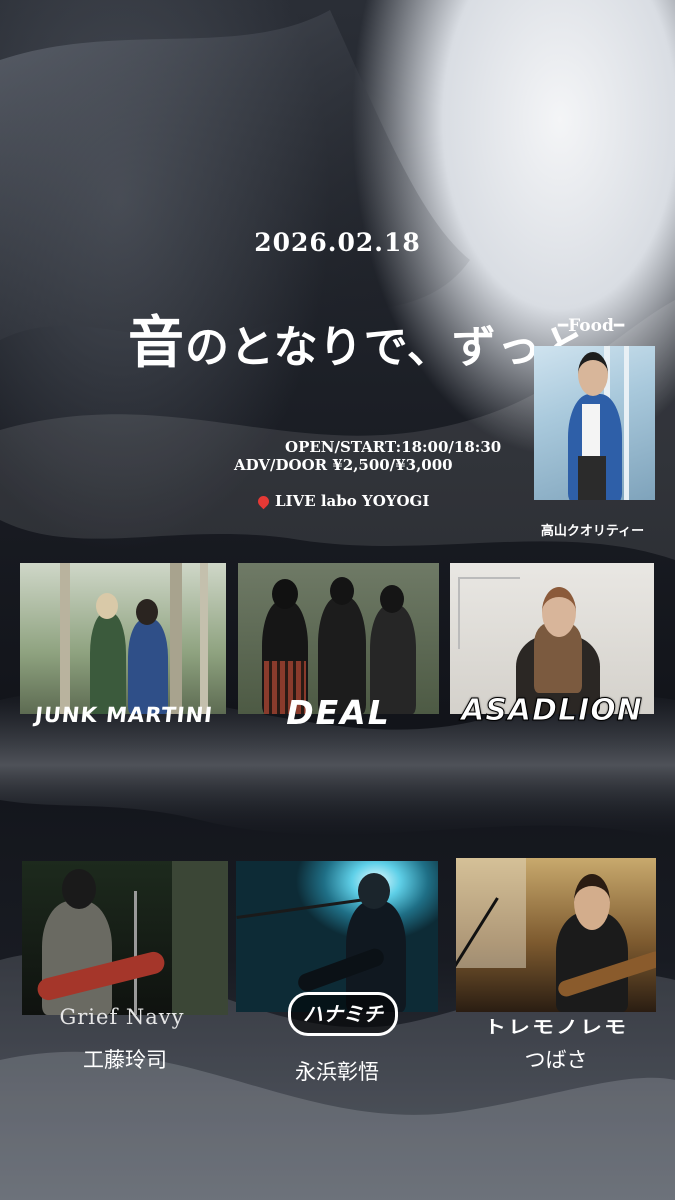 The height and width of the screenshot is (1200, 675). What do you see at coordinates (556, 935) in the screenshot?
I see `toremonoremo-photo` at bounding box center [556, 935].